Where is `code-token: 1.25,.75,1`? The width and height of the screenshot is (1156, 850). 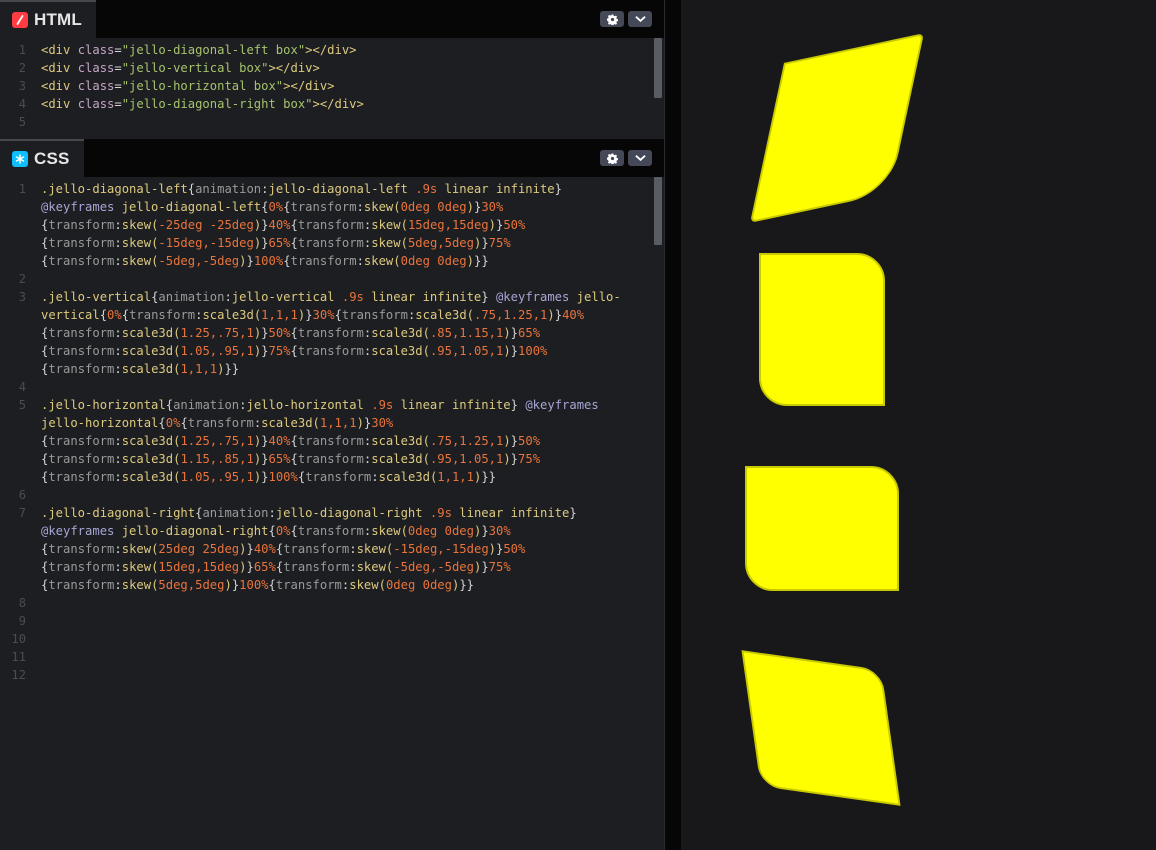 code-token: 1.25,.75,1 is located at coordinates (217, 333).